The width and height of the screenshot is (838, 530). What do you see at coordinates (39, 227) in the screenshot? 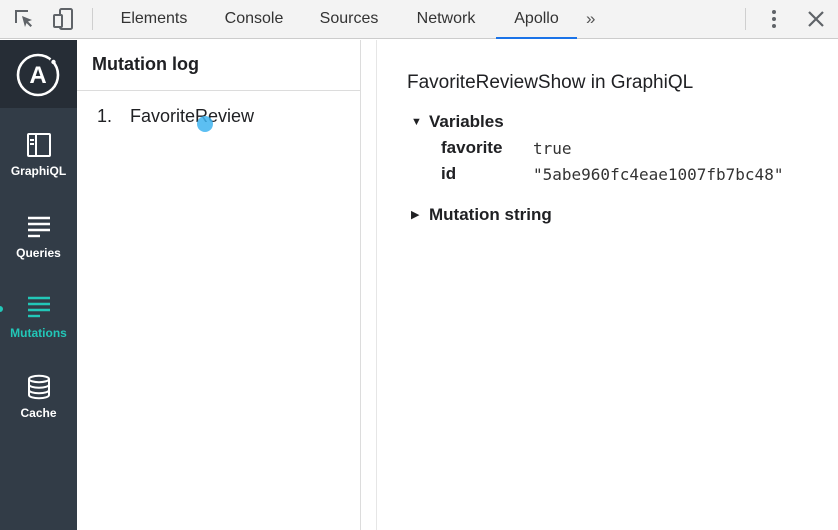
I see `queries-icon` at bounding box center [39, 227].